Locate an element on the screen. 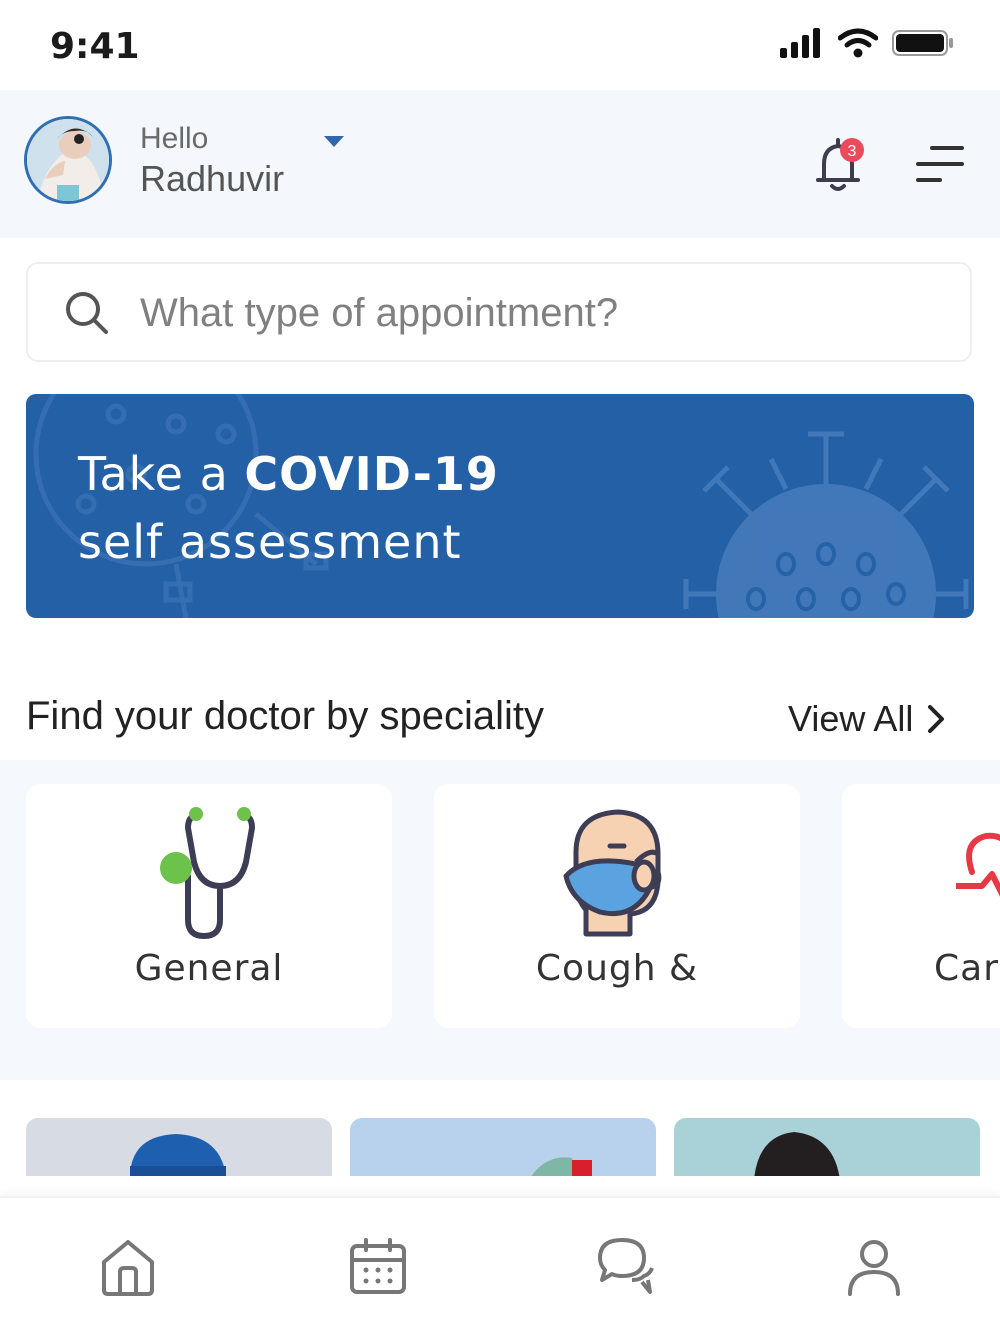 This screenshot has height=1336, width=1000. speciality-card-label: Car is located at coordinates (966, 968).